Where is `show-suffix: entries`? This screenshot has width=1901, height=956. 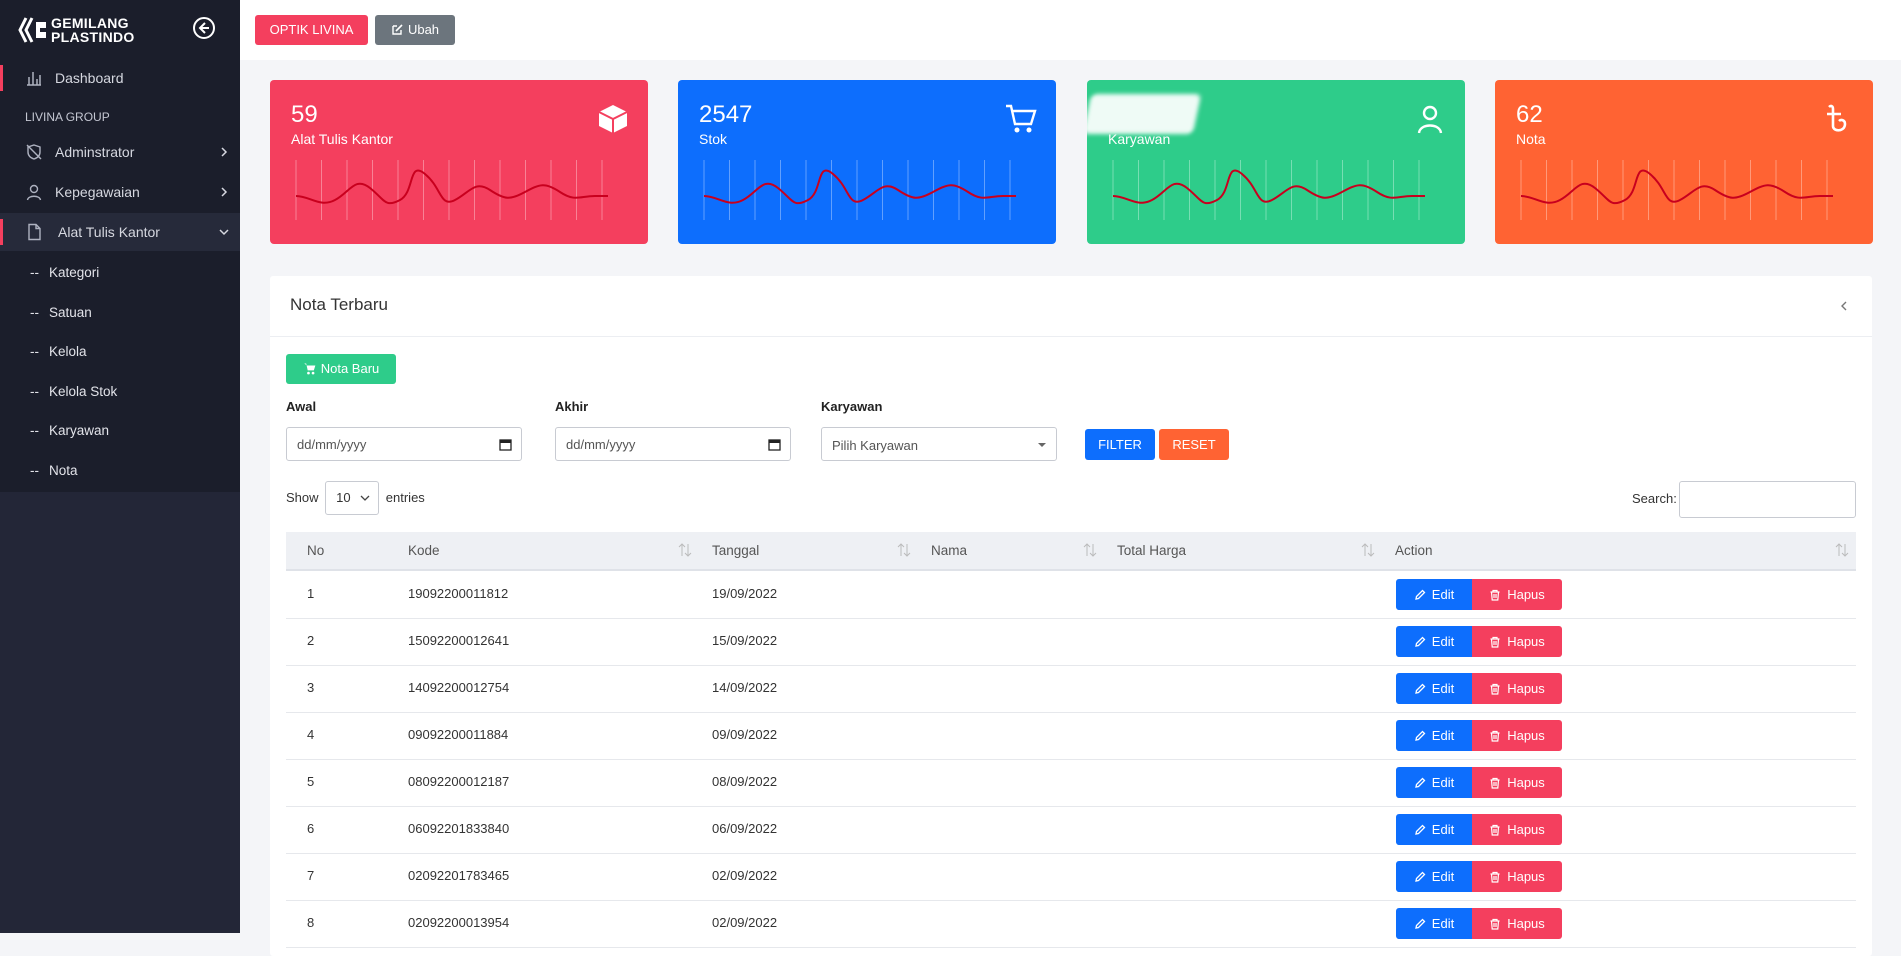 show-suffix: entries is located at coordinates (405, 497).